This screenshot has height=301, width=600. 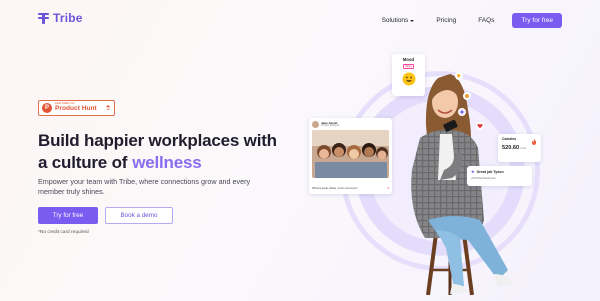 What do you see at coordinates (68, 18) in the screenshot?
I see `brand-name: Tribe` at bounding box center [68, 18].